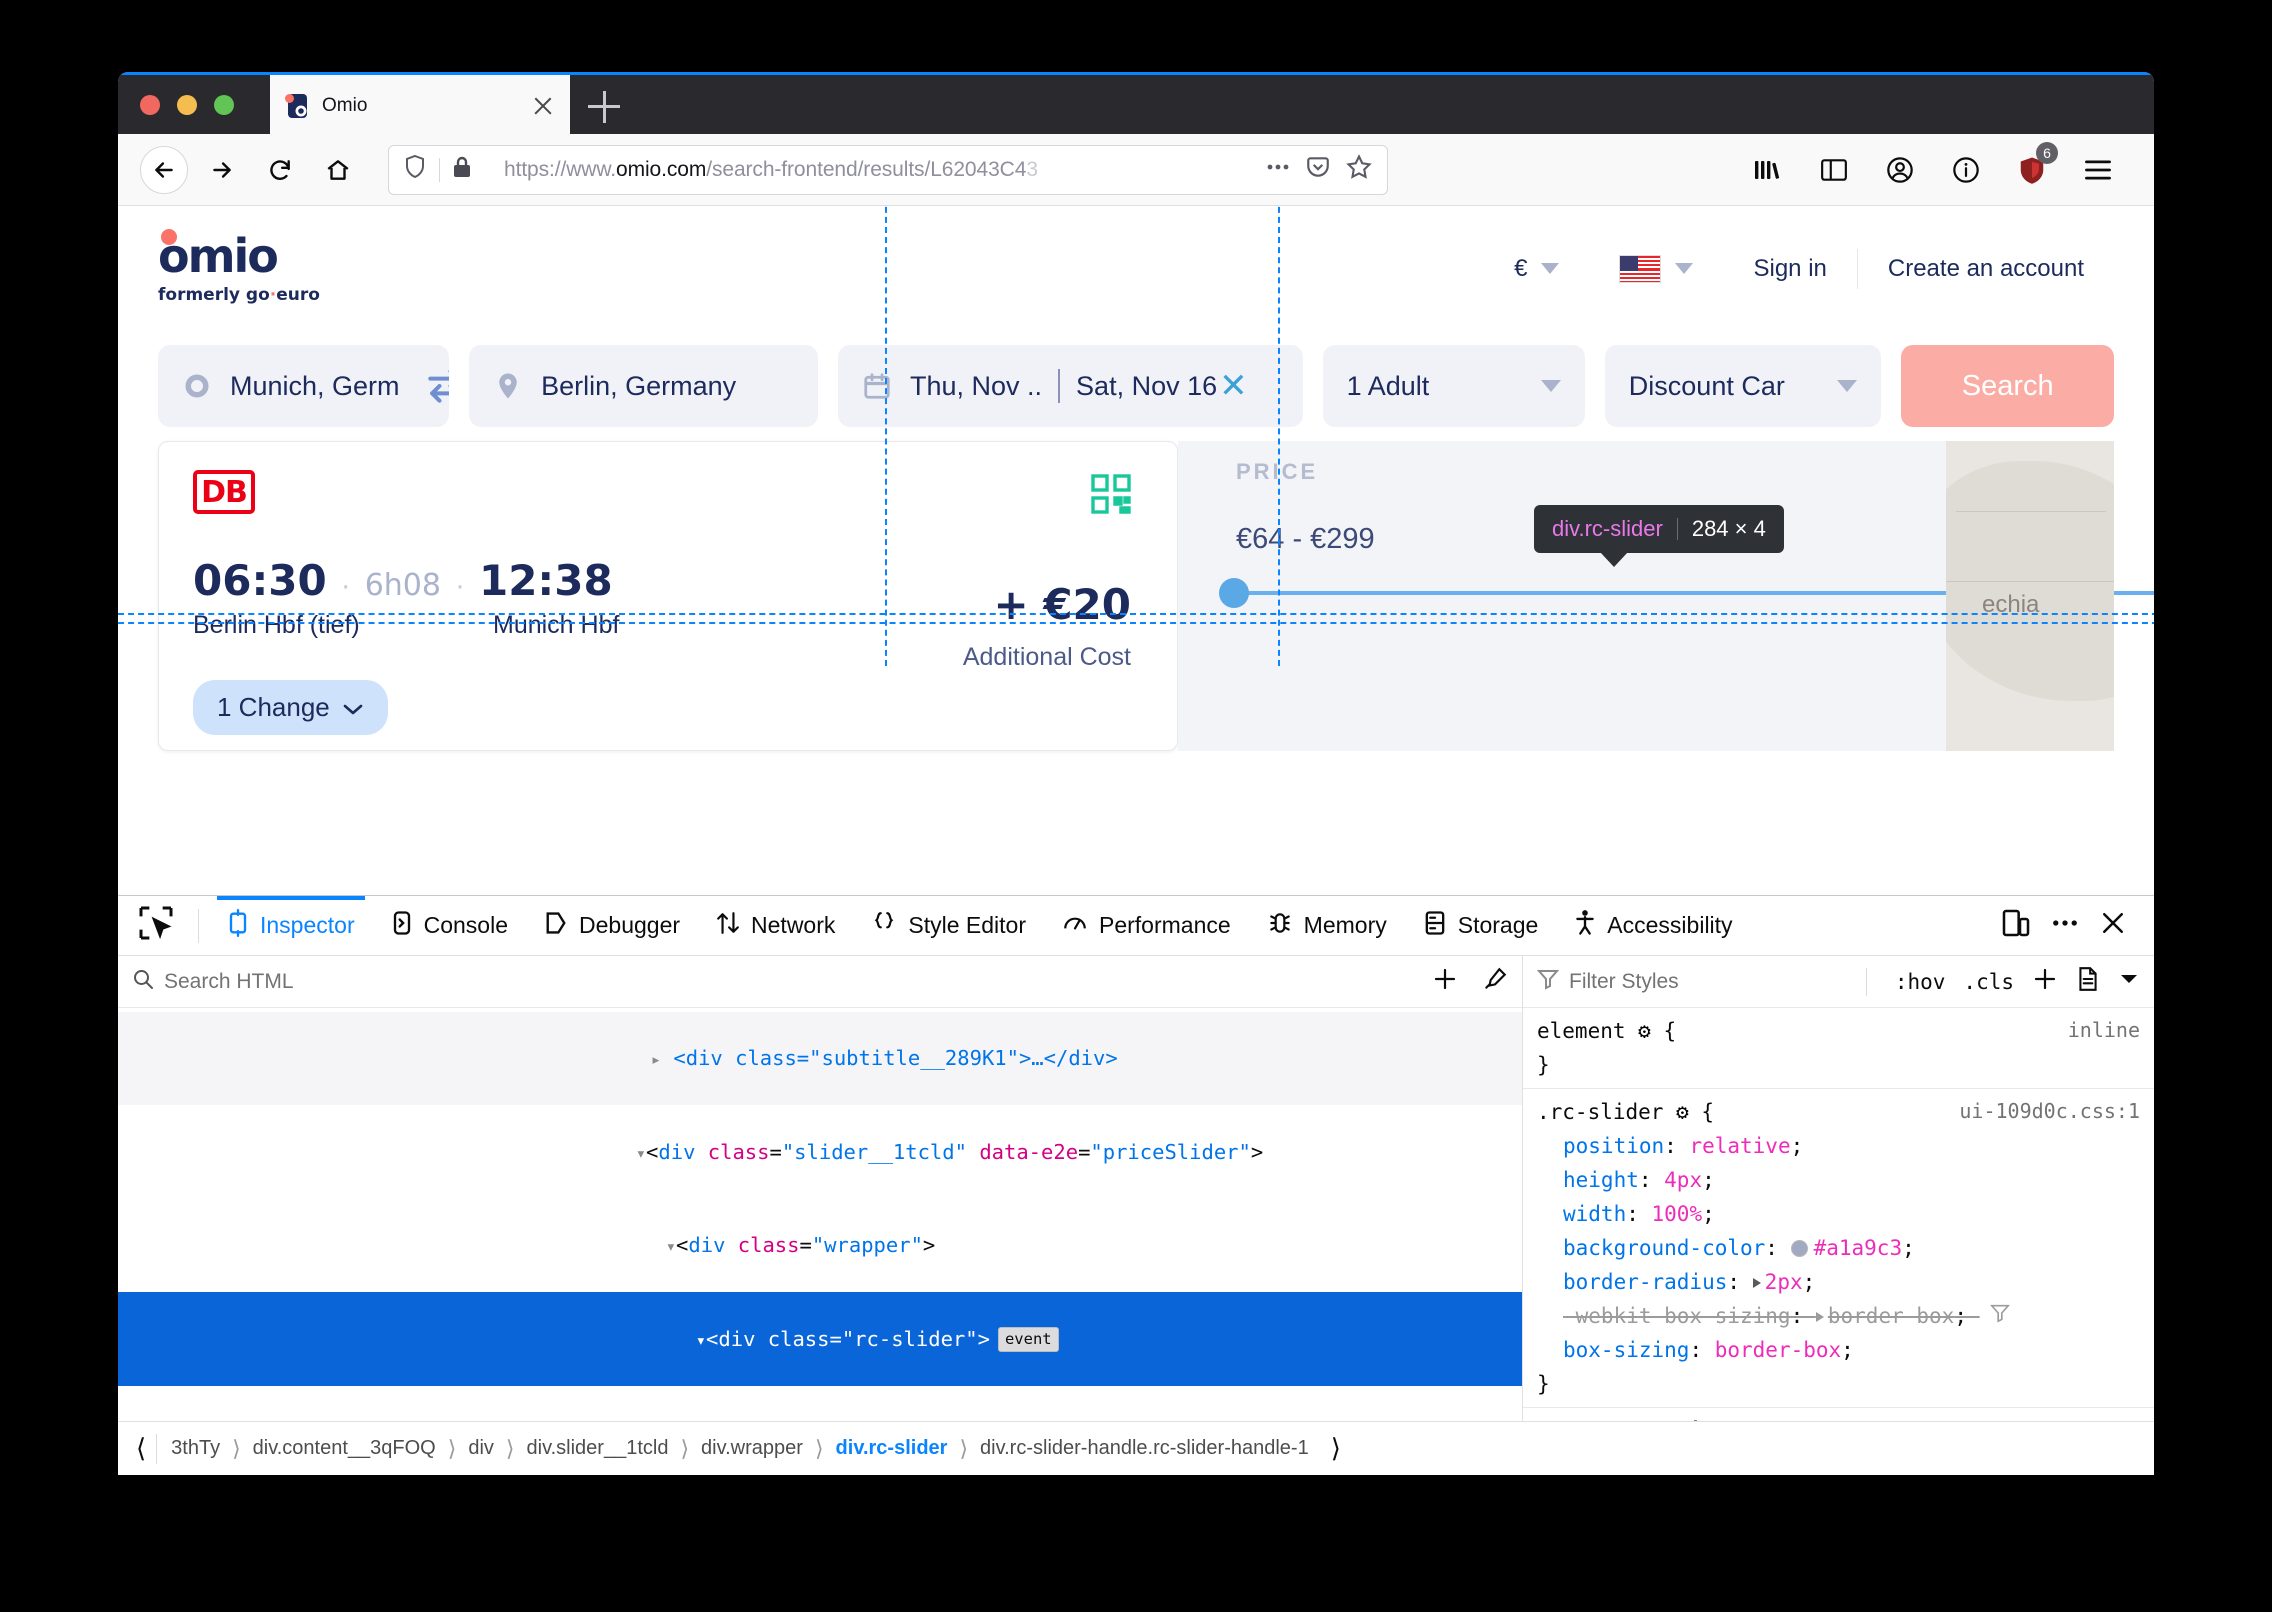 The height and width of the screenshot is (1612, 2272). What do you see at coordinates (141, 1448) in the screenshot?
I see `breadcrumb-scroll-left-icon: ⟨` at bounding box center [141, 1448].